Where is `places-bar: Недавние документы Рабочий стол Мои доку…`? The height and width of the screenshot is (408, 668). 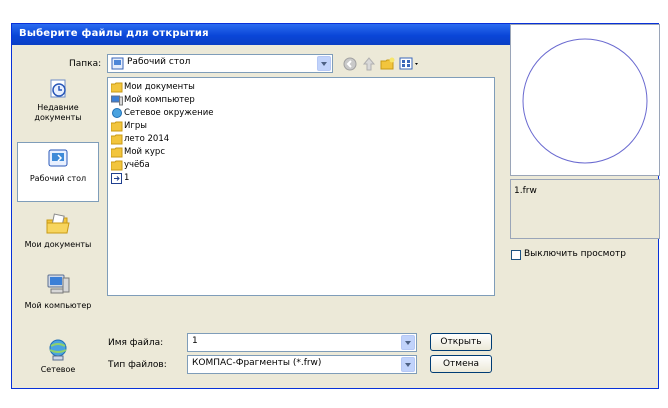 places-bar: Недавние документы Рабочий стол Мои доку… is located at coordinates (58, 232).